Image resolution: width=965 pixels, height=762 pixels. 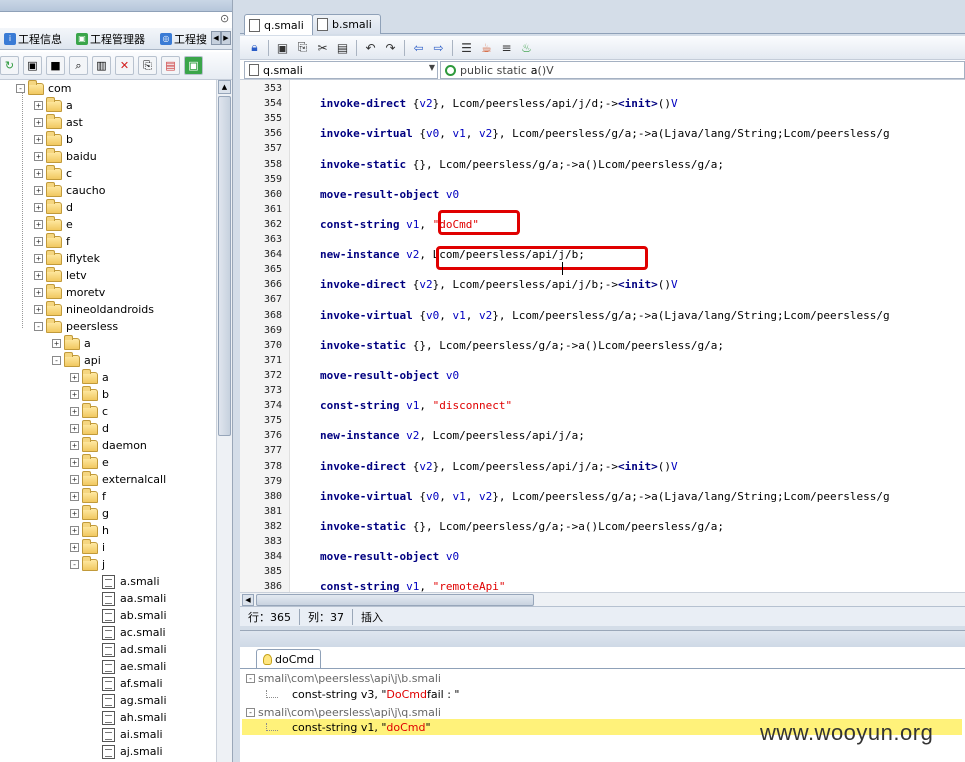 What do you see at coordinates (418, 47) in the screenshot?
I see `back-icon: ⇦` at bounding box center [418, 47].